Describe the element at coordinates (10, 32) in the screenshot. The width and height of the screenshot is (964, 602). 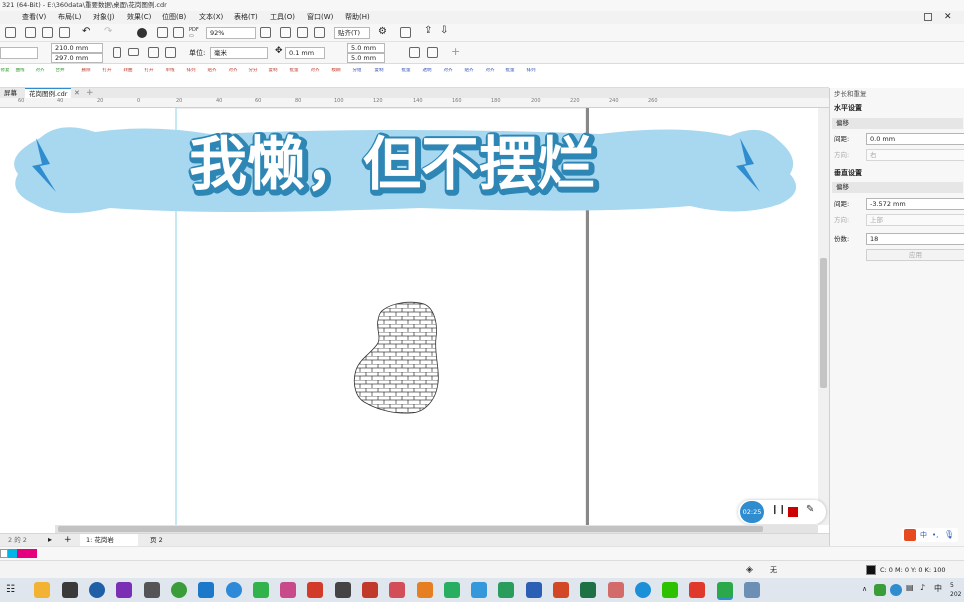
I see `print-icon` at that location.